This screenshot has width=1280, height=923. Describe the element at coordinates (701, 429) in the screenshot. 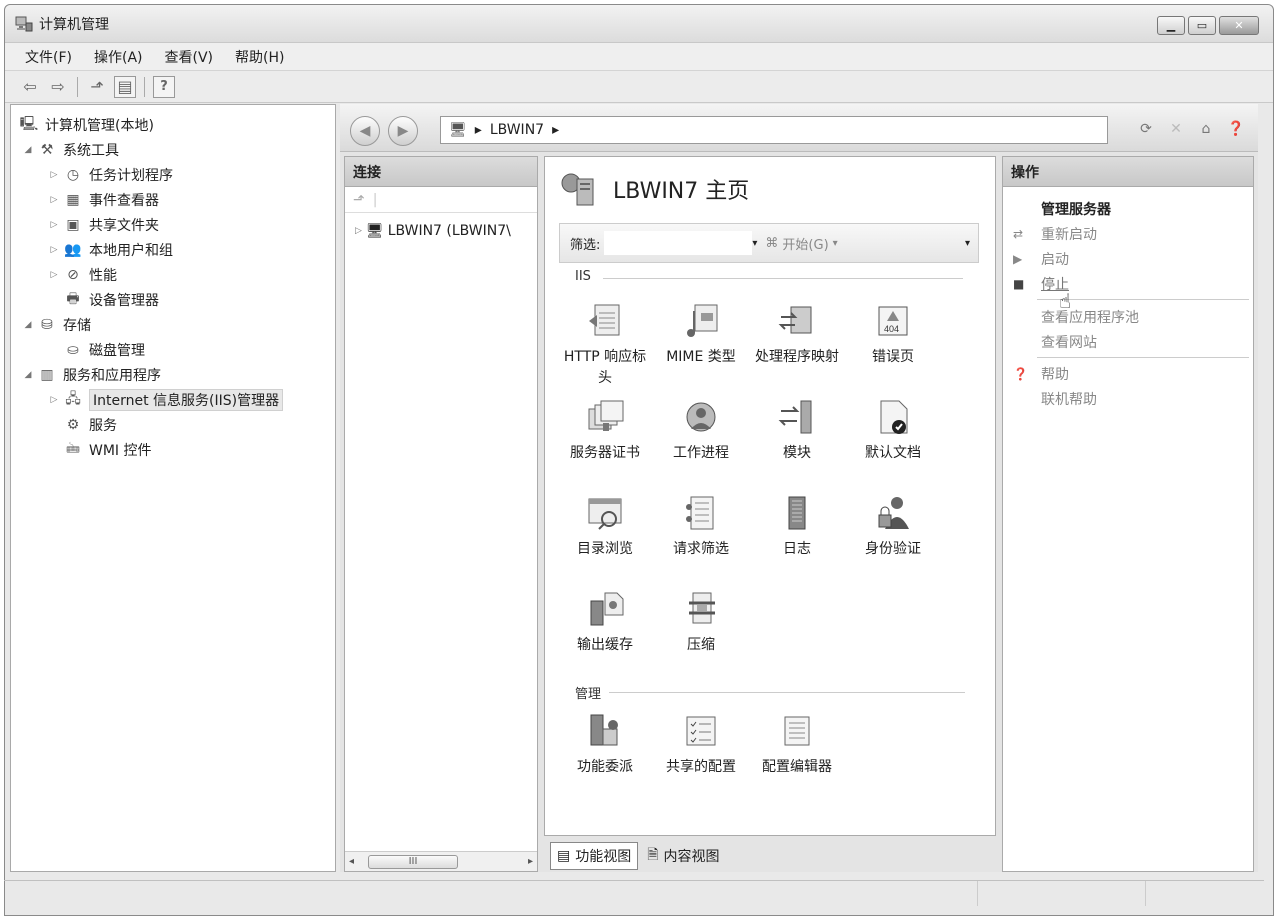

I see `feature-worker-processes: 工作进程` at that location.